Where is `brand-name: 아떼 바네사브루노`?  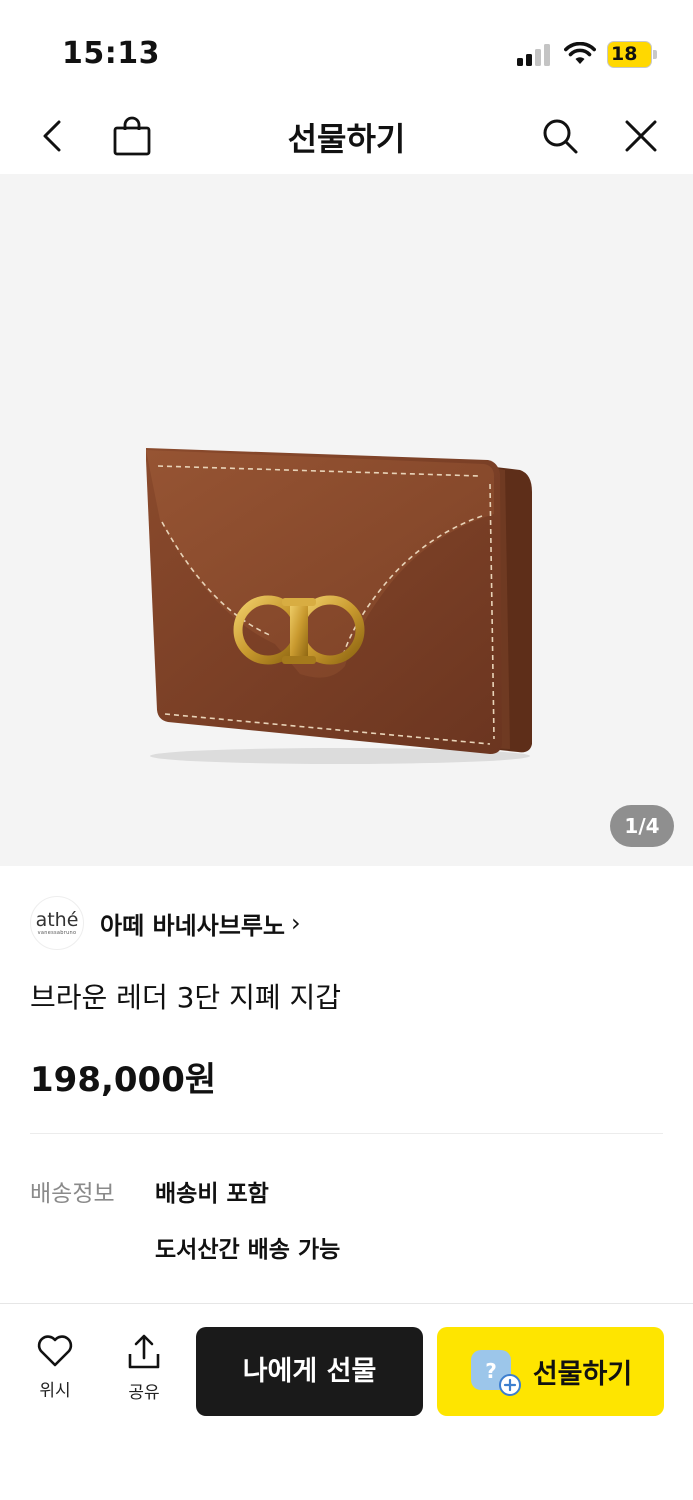 brand-name: 아떼 바네사브루노 is located at coordinates (192, 925).